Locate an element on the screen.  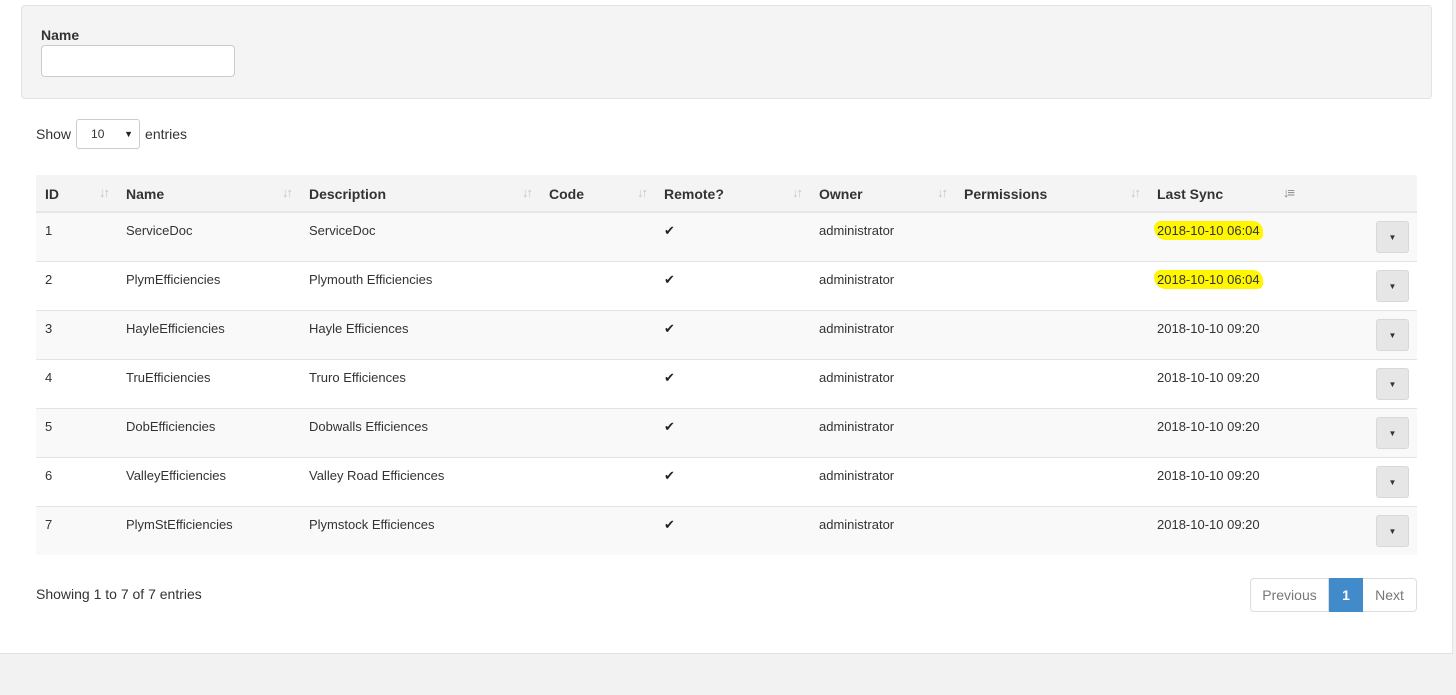
column-header-owner: Owner ↓↑ is located at coordinates (882, 194).